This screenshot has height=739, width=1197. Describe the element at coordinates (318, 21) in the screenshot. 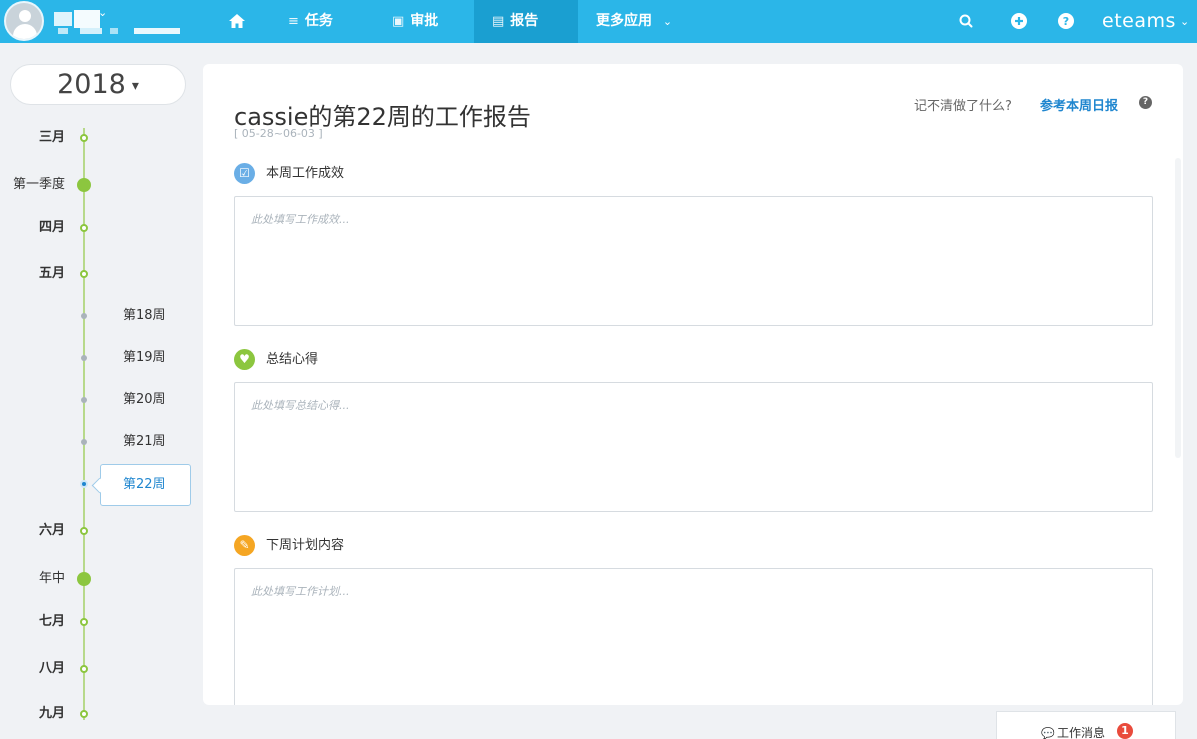

I see `nav-tab-label: 任务` at that location.